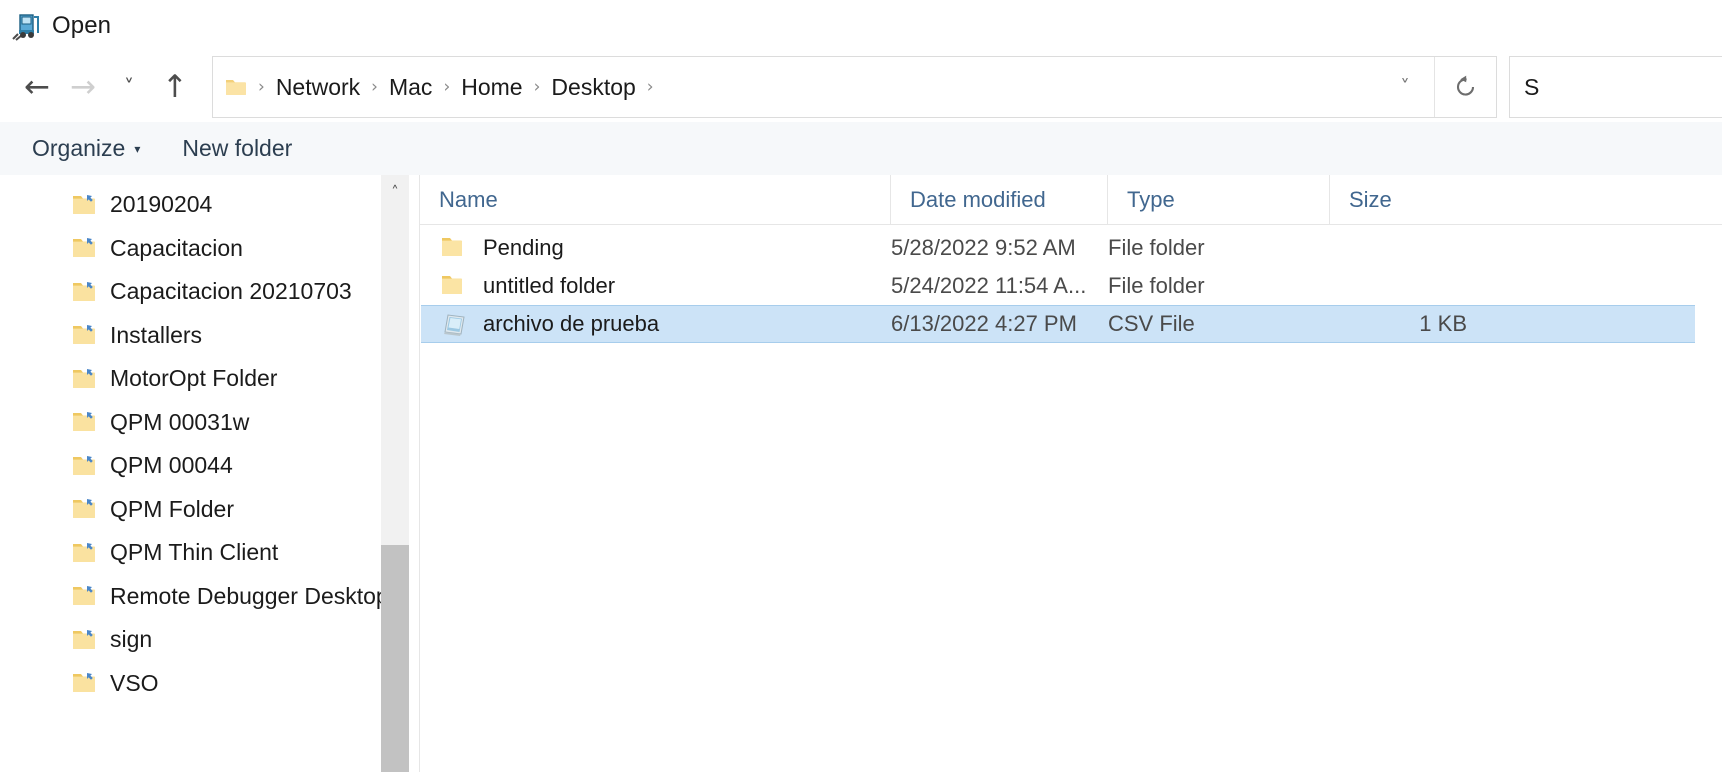 The image size is (1722, 772). Describe the element at coordinates (209, 510) in the screenshot. I see `sidebar-item-qpm-folder: QPM Folder` at that location.